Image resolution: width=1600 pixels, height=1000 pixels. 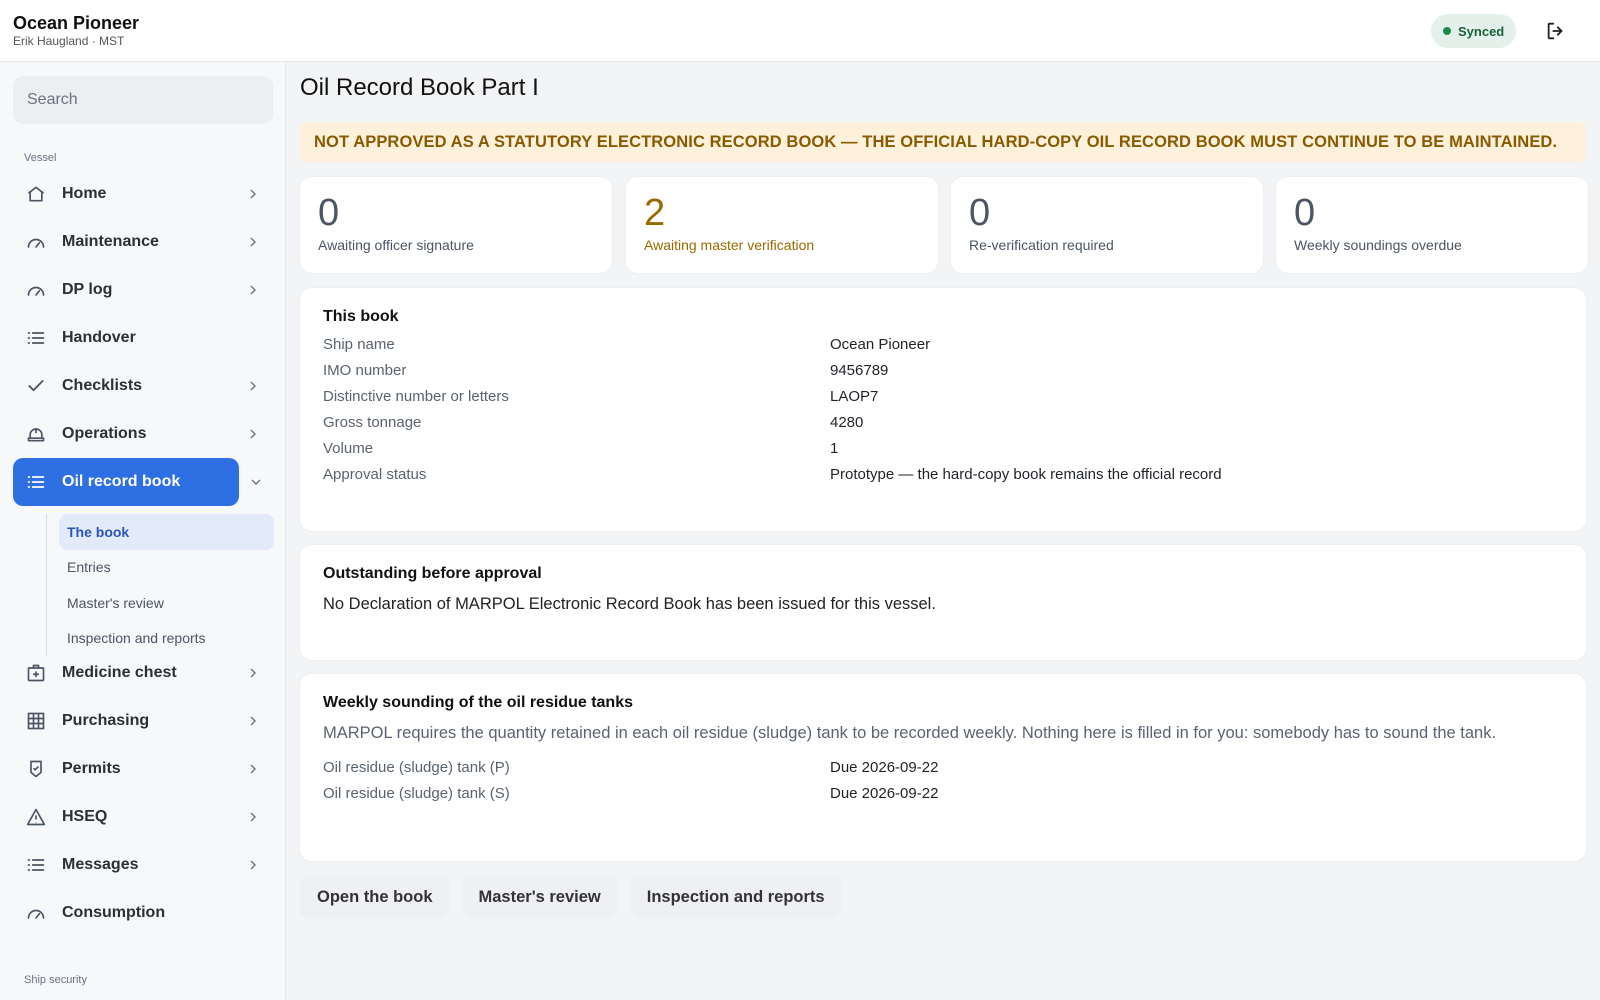 I want to click on sidebar-item-label: Oil record book, so click(x=121, y=481).